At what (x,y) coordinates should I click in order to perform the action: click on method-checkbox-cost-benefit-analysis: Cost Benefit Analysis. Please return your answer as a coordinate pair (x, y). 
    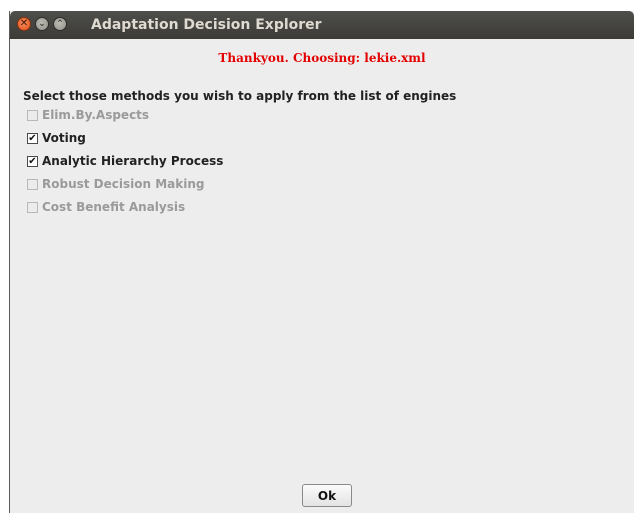
    Looking at the image, I should click on (106, 207).